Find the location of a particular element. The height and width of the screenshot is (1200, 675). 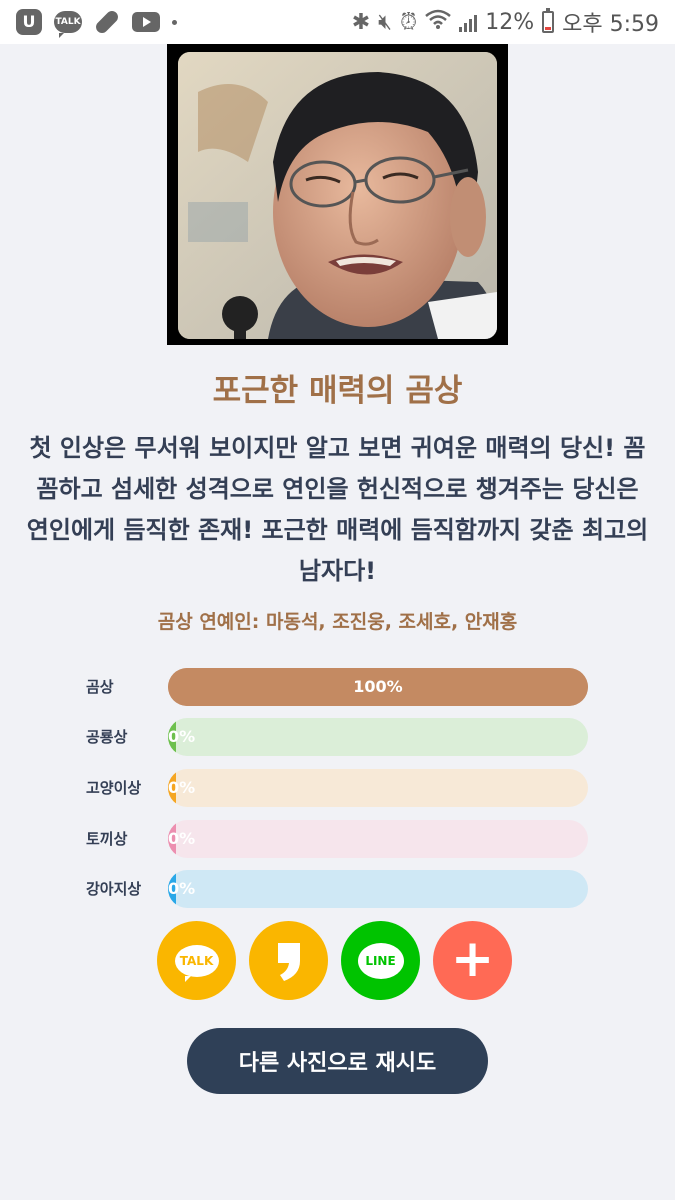

score-row-bear: 곰상 100% is located at coordinates (337, 687).